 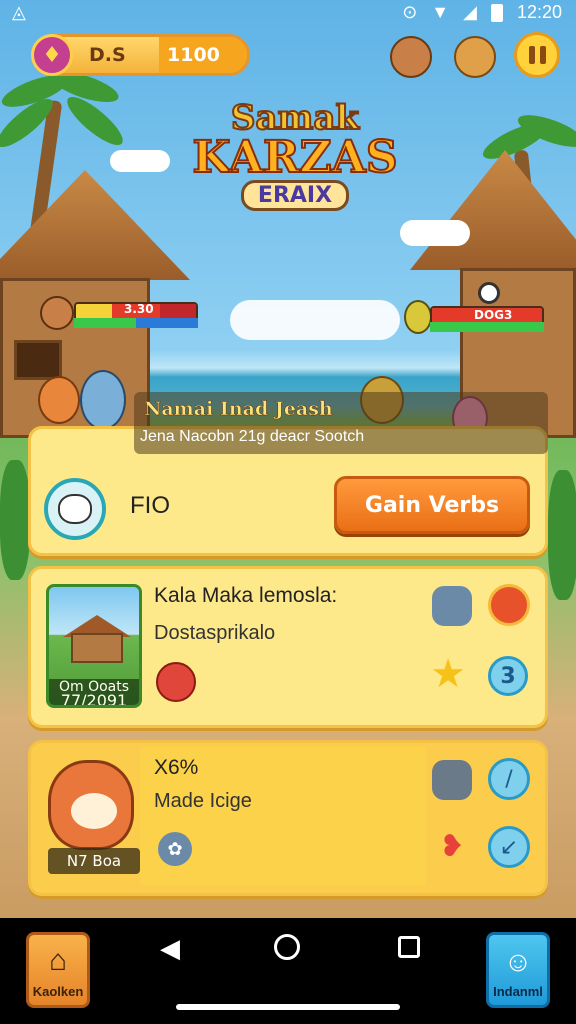 I want to click on sync-icon: ⊙, so click(x=410, y=12).